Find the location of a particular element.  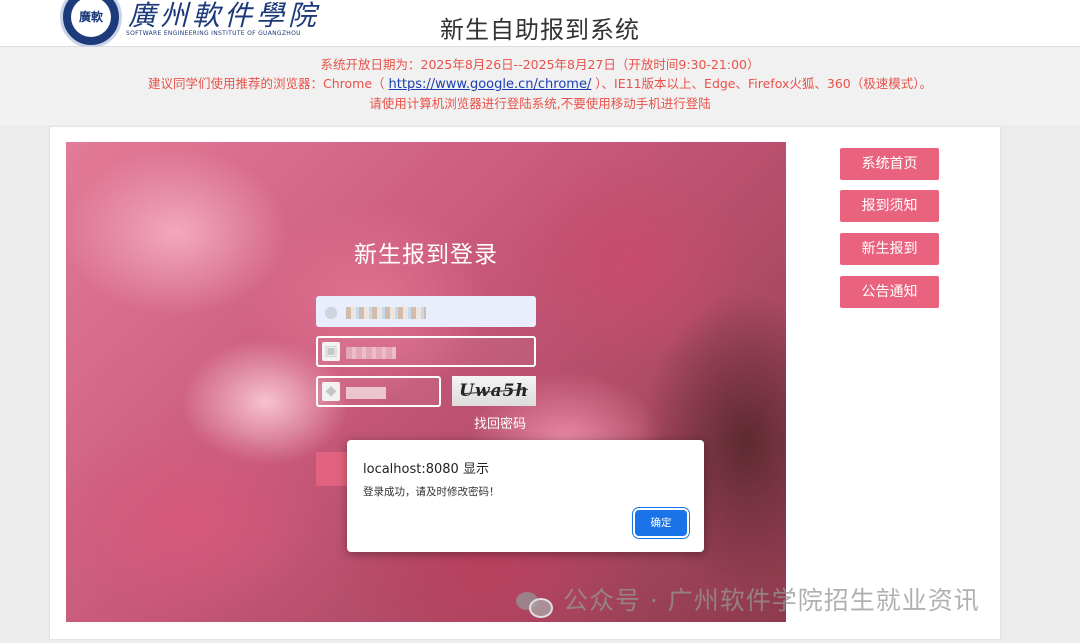

forgot-password-link: 找回密码 is located at coordinates (500, 422).